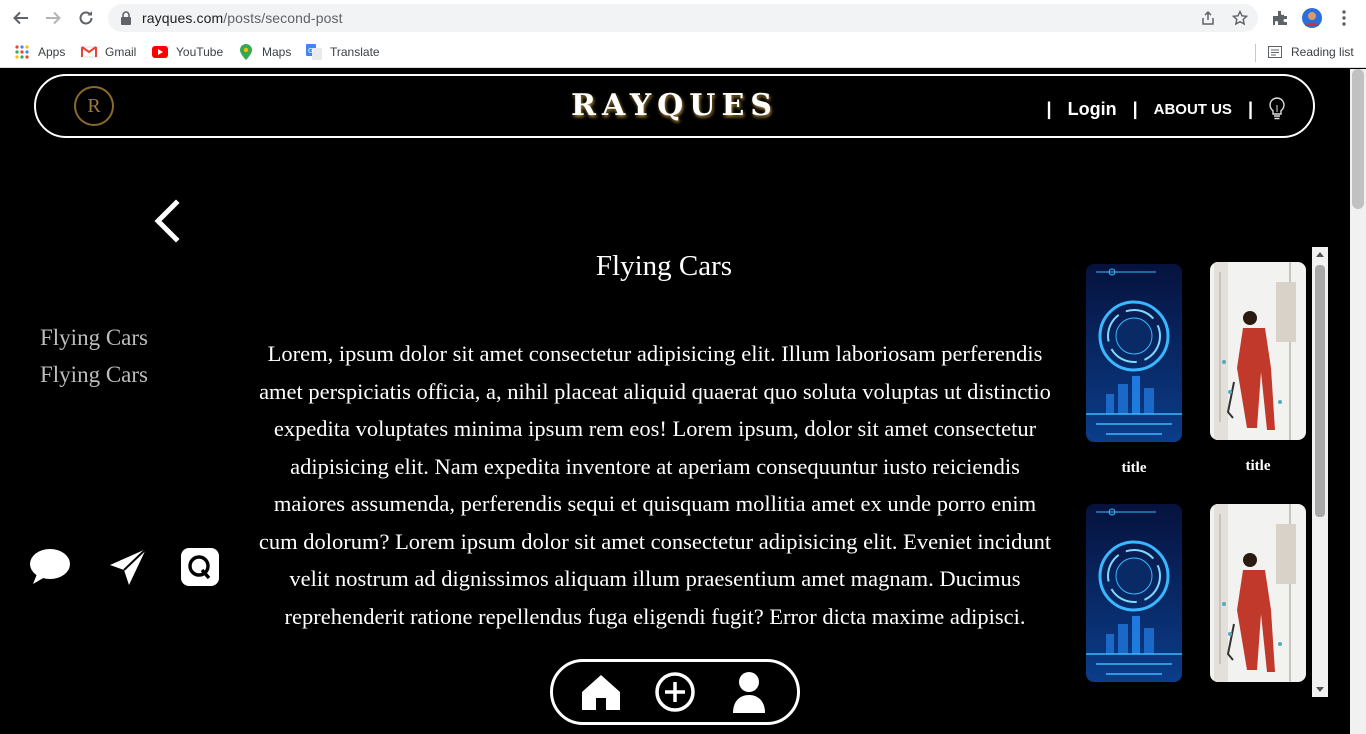 This screenshot has height=734, width=1366. What do you see at coordinates (1344, 18) in the screenshot?
I see `menu-kebab-icon` at bounding box center [1344, 18].